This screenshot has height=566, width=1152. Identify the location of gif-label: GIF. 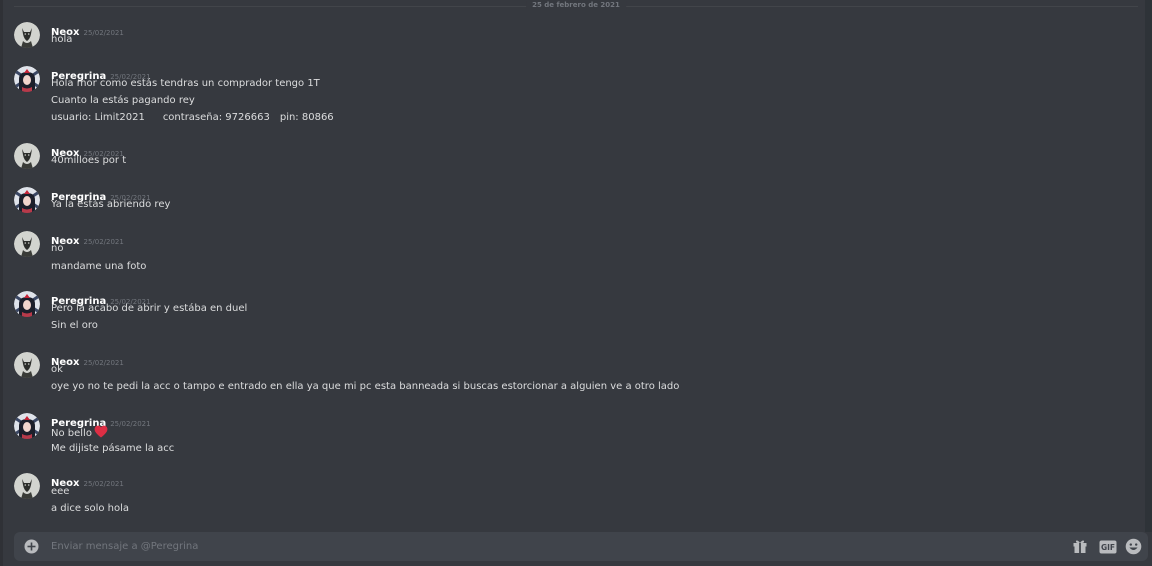
(1108, 547).